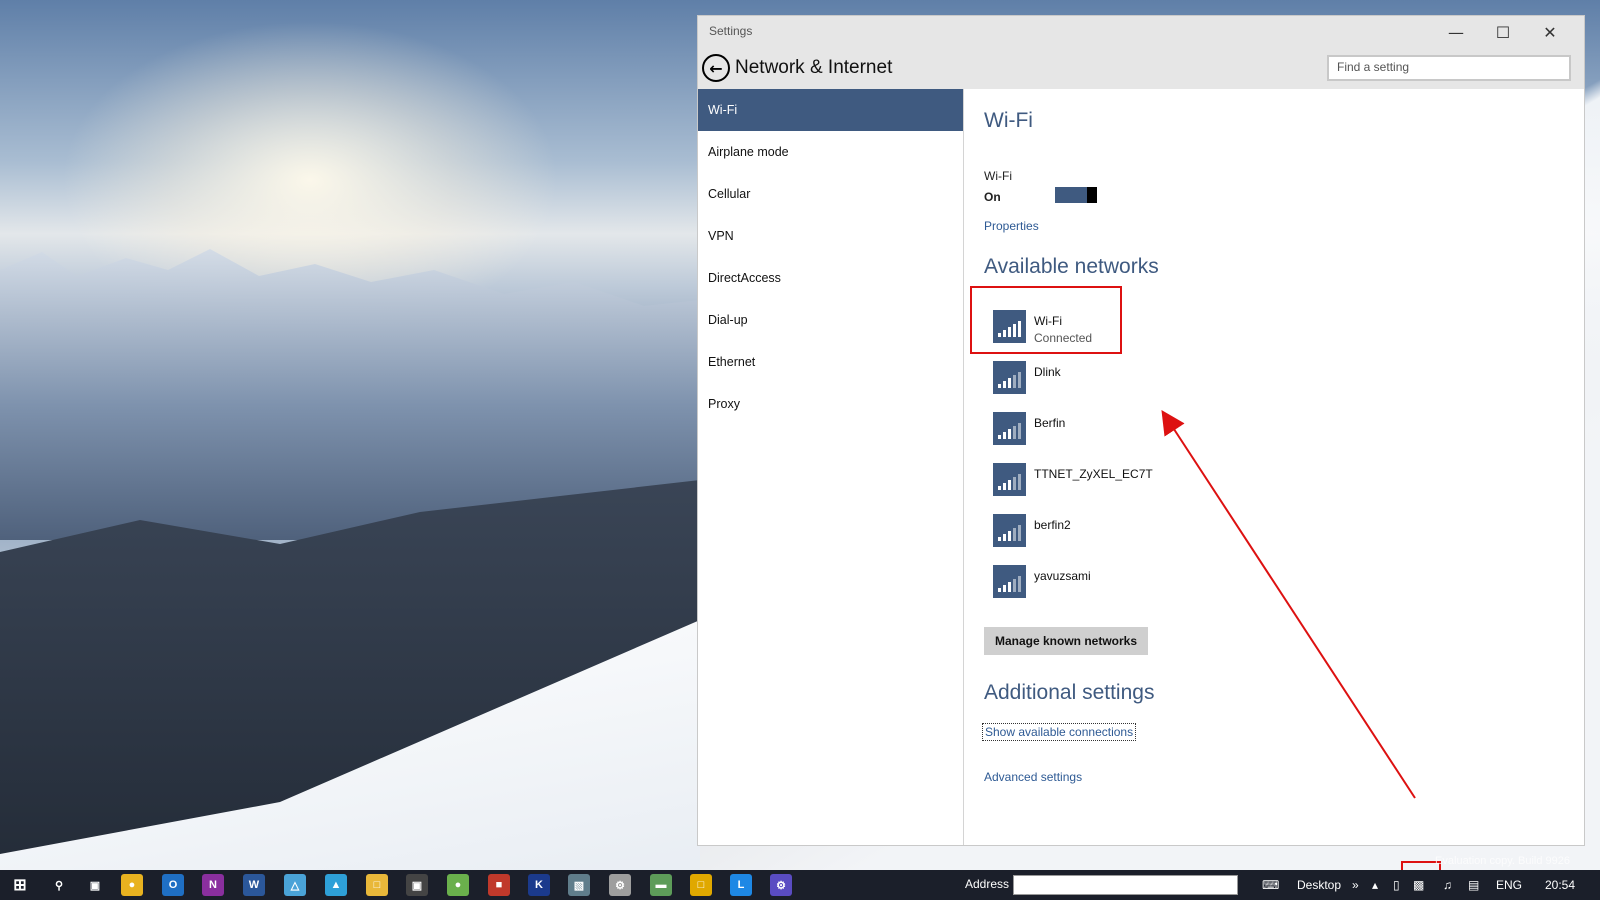  Describe the element at coordinates (295, 885) in the screenshot. I see `app-icon: △` at that location.